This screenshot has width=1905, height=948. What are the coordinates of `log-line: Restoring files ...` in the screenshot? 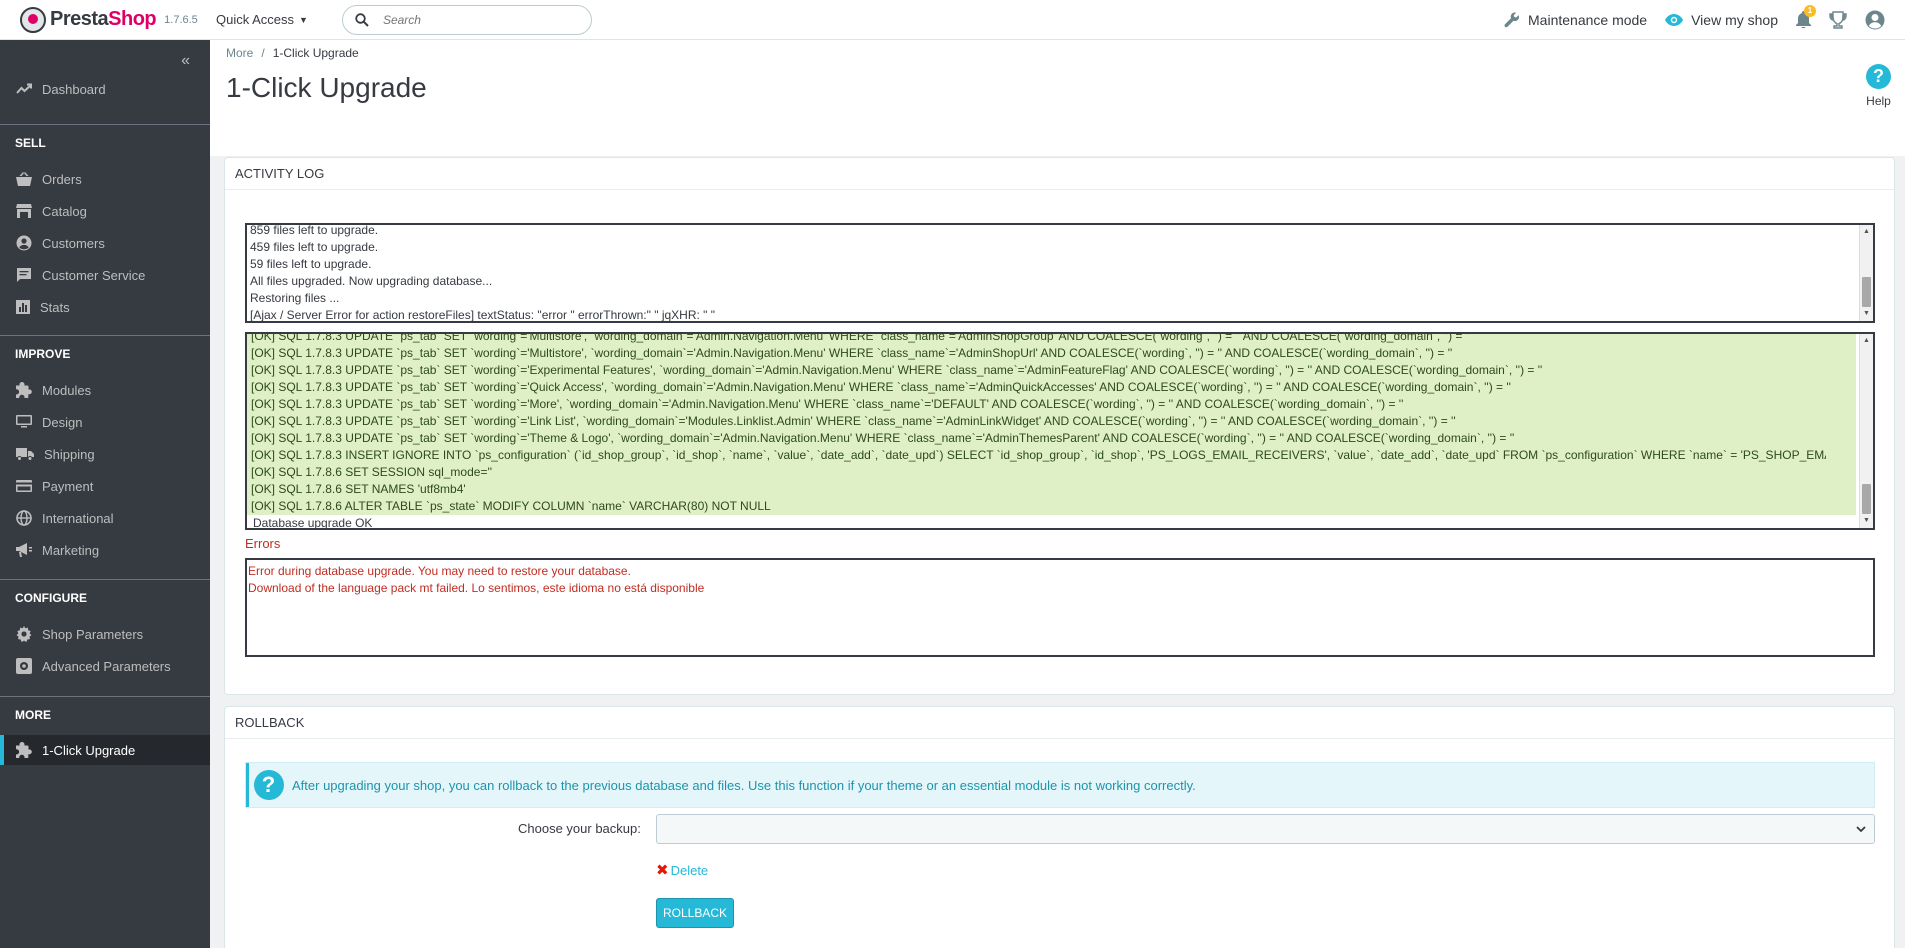 It's located at (295, 298).